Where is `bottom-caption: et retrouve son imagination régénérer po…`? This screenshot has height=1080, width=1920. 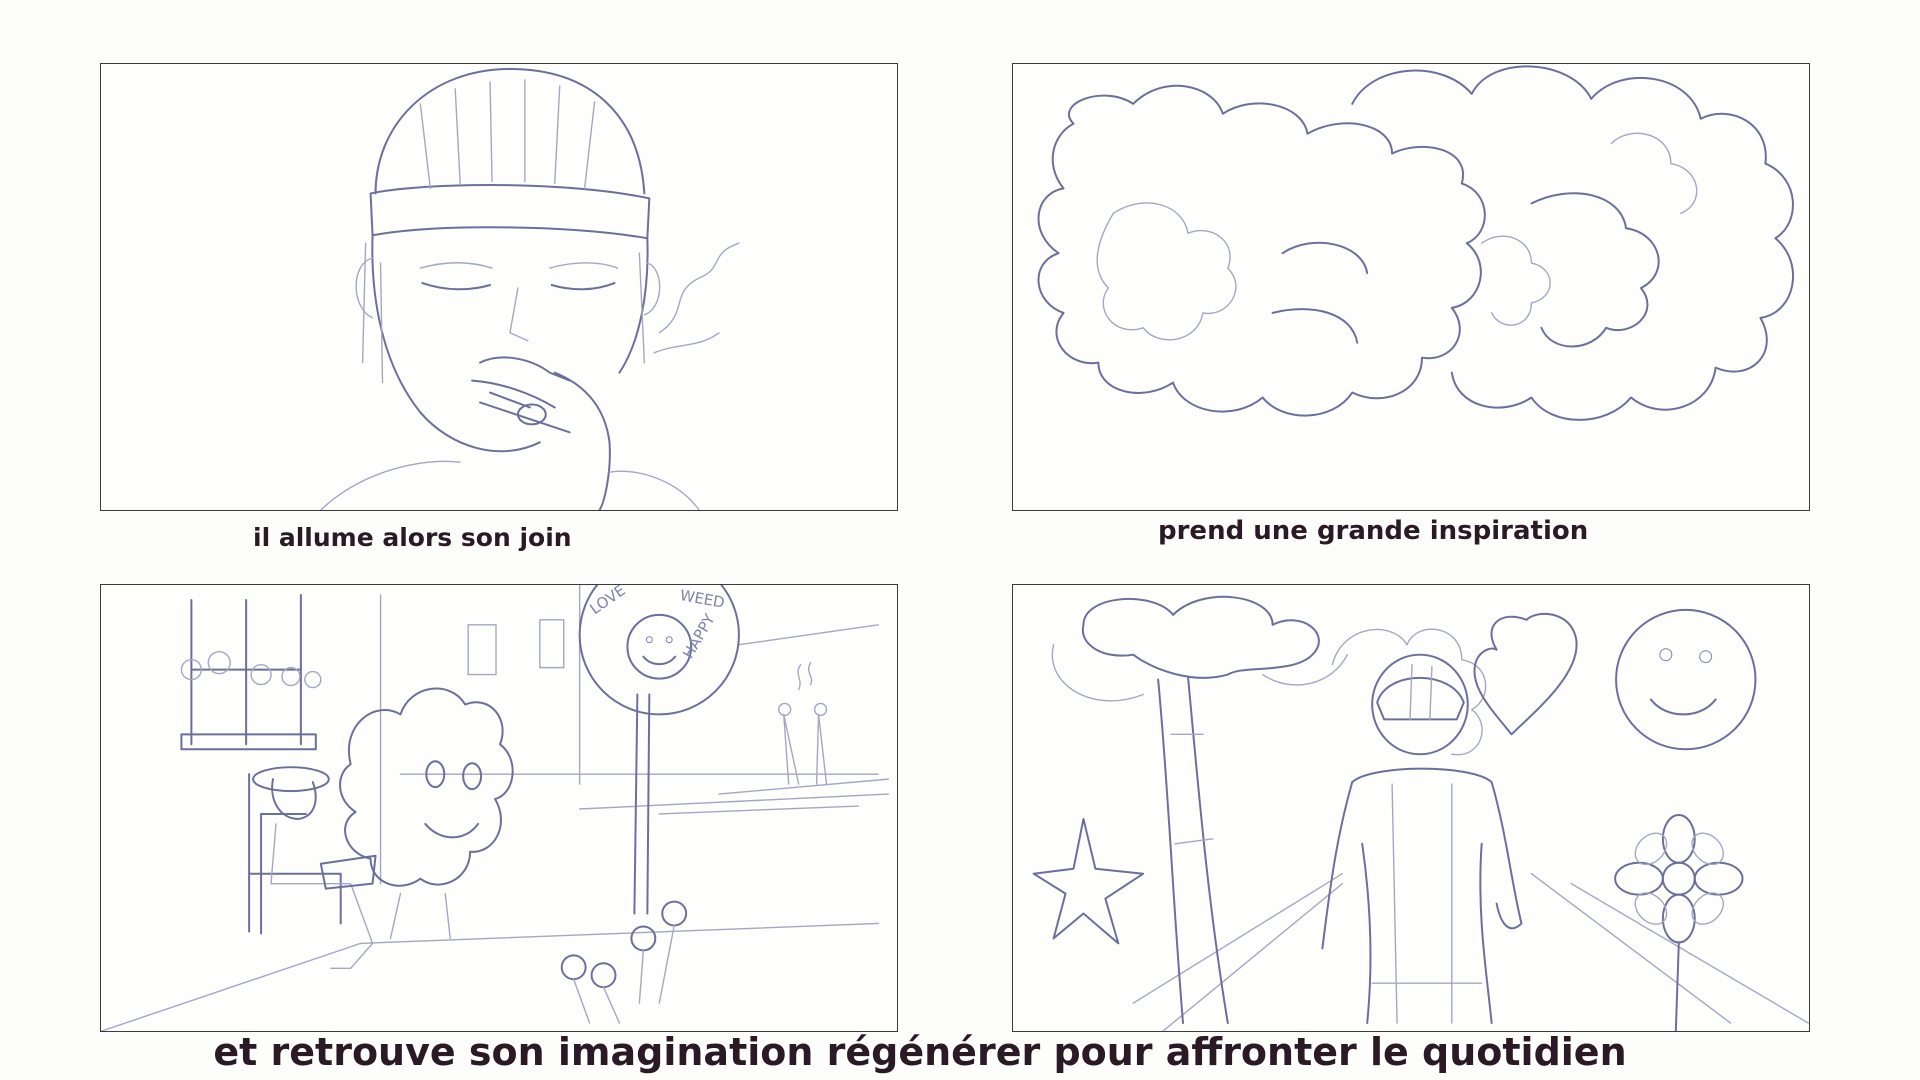
bottom-caption: et retrouve son imagination régénérer po… is located at coordinates (920, 1052).